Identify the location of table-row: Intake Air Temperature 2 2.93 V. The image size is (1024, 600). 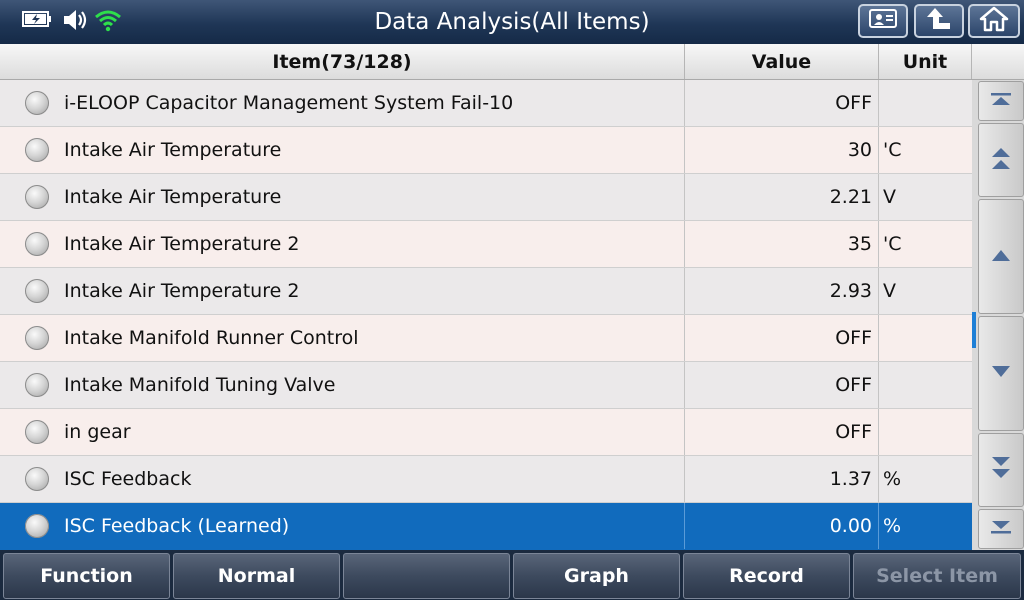
(486, 291).